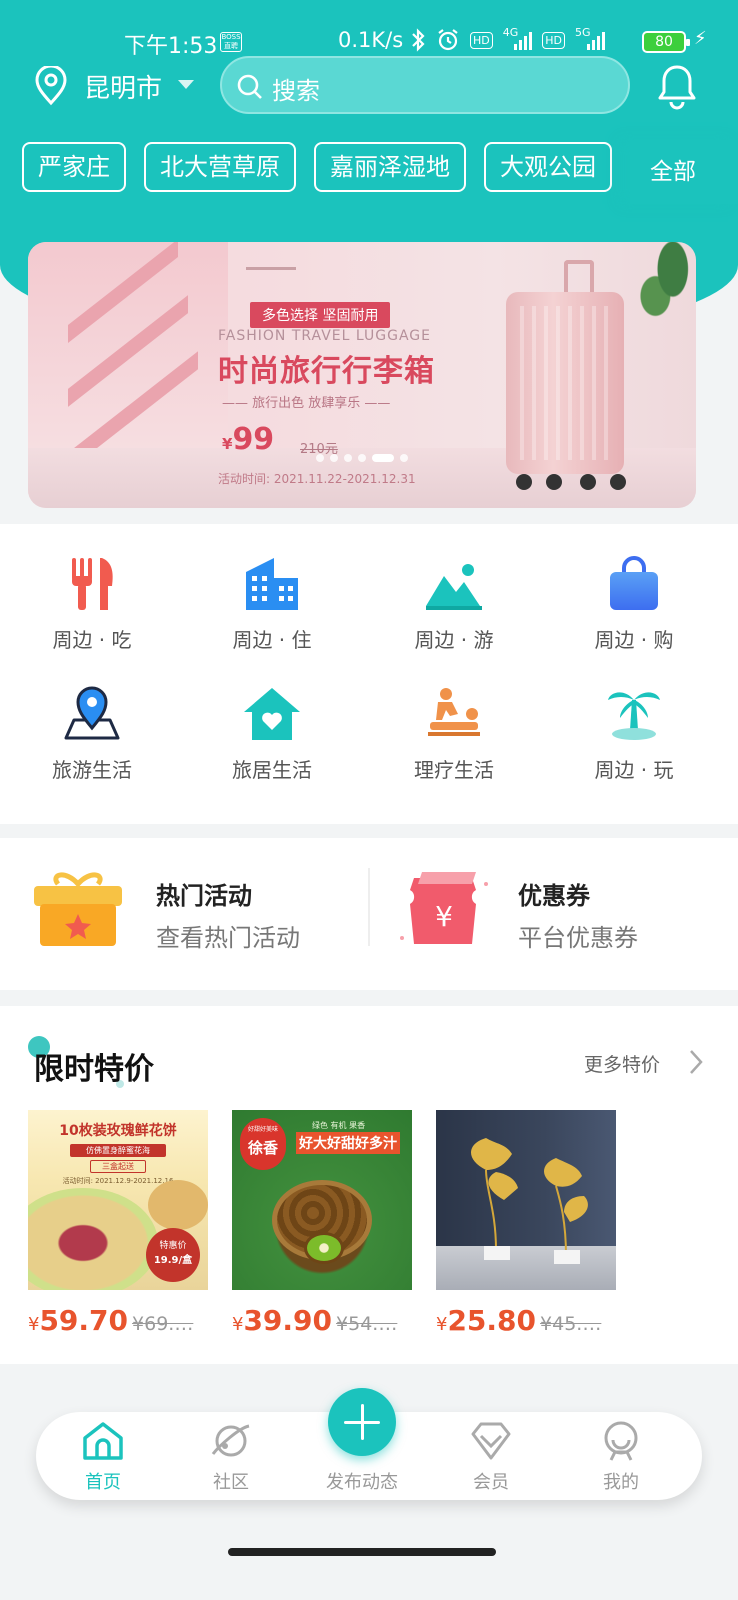 This screenshot has height=1600, width=738. I want to click on grid-item-stay: 周边 · 住, so click(272, 603).